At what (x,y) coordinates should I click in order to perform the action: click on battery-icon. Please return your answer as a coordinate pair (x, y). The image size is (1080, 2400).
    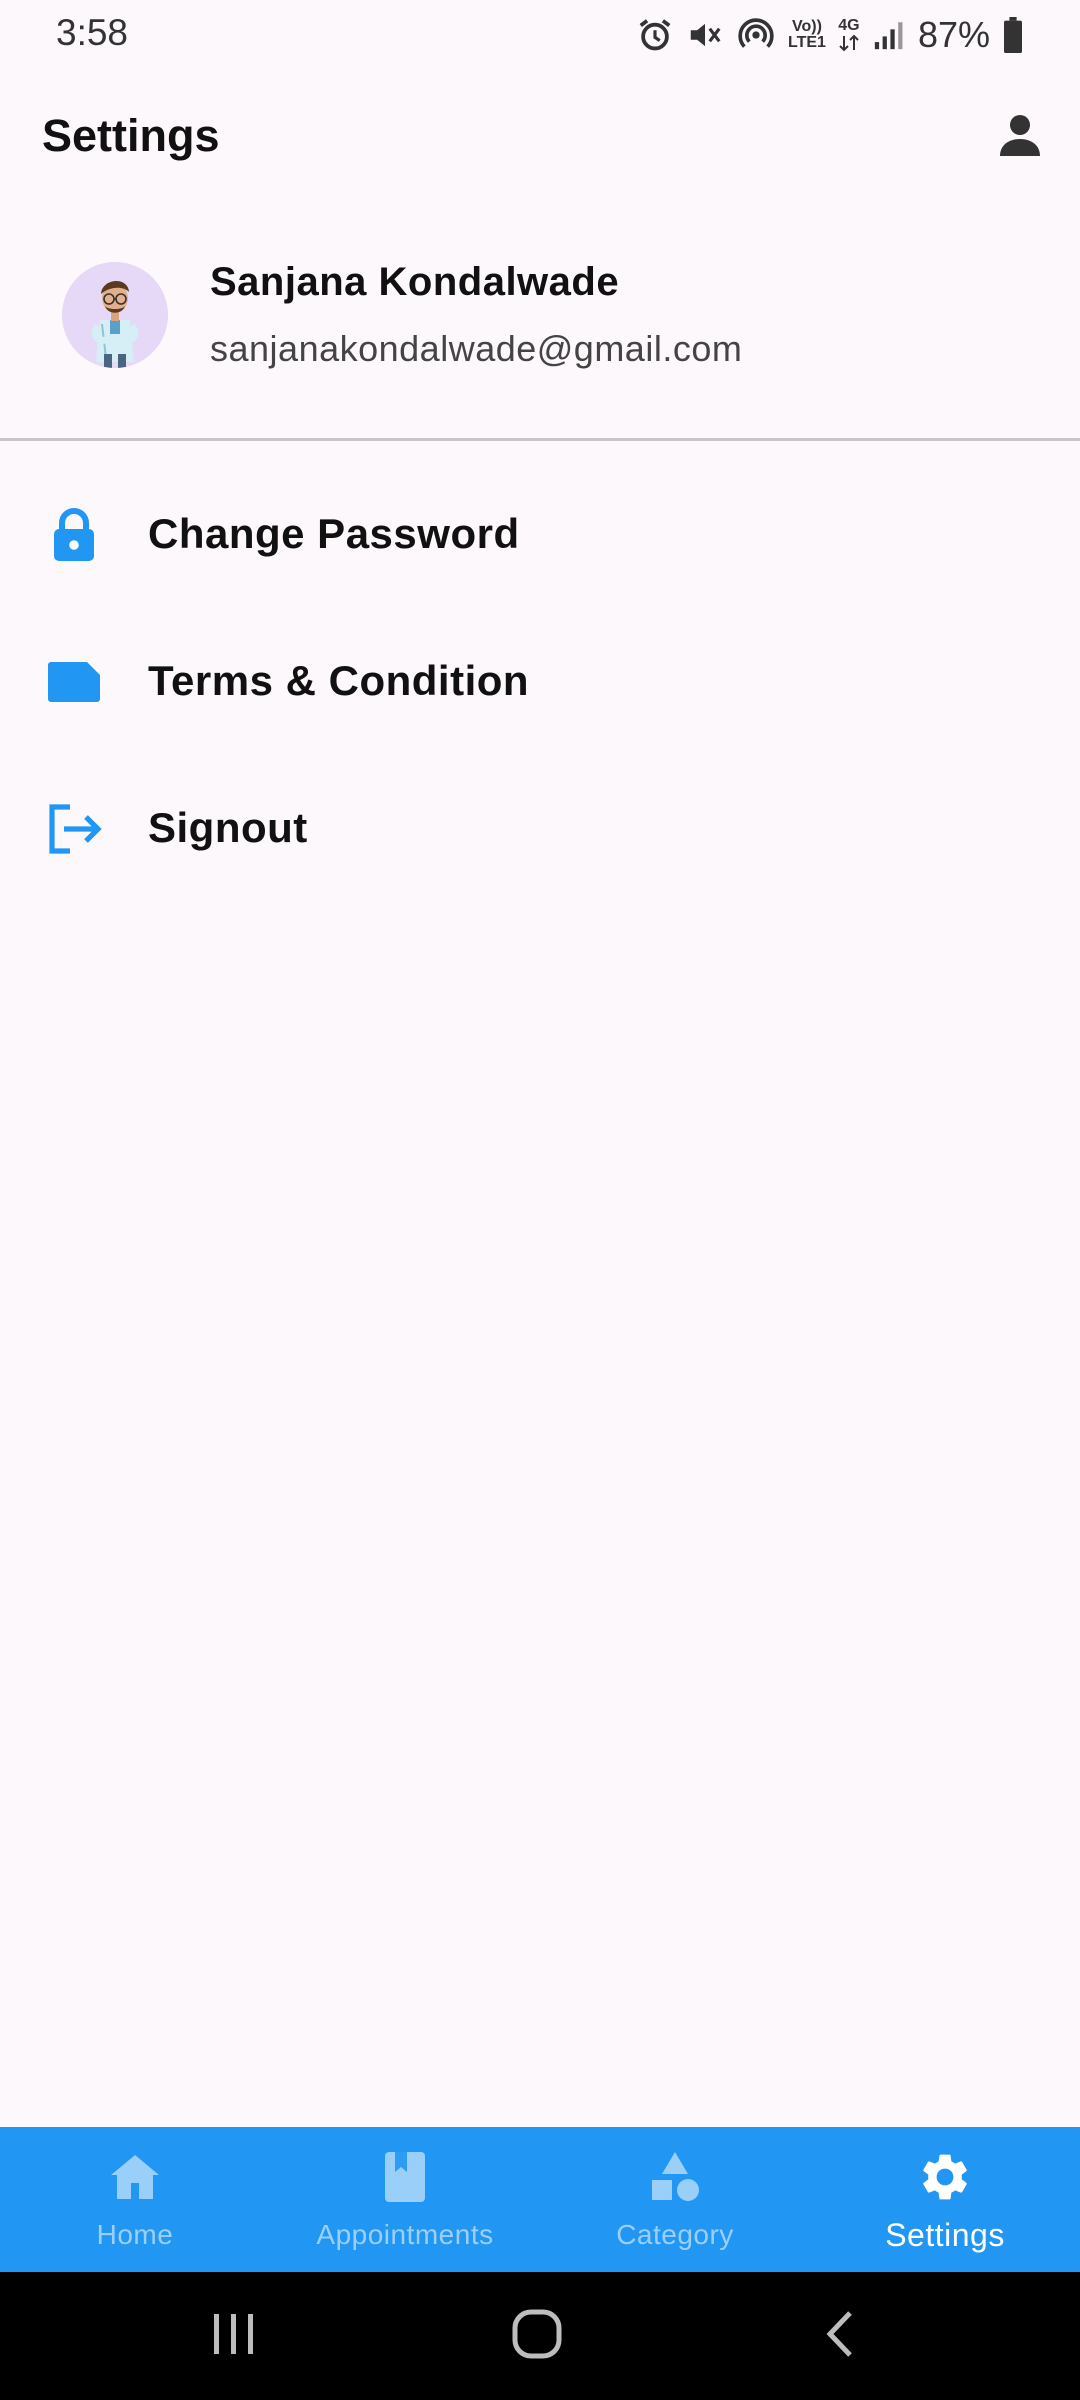
    Looking at the image, I should click on (1013, 35).